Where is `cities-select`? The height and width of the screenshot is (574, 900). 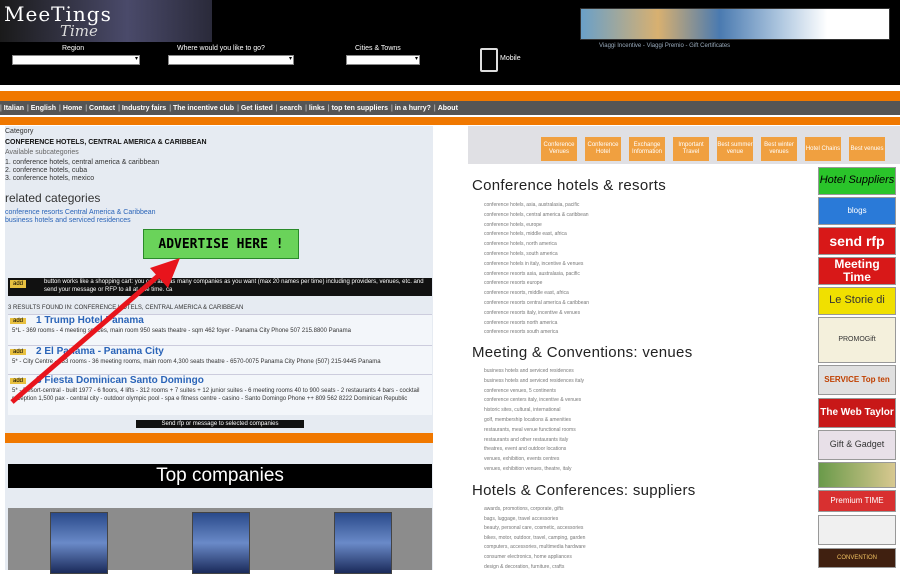
cities-select is located at coordinates (383, 60).